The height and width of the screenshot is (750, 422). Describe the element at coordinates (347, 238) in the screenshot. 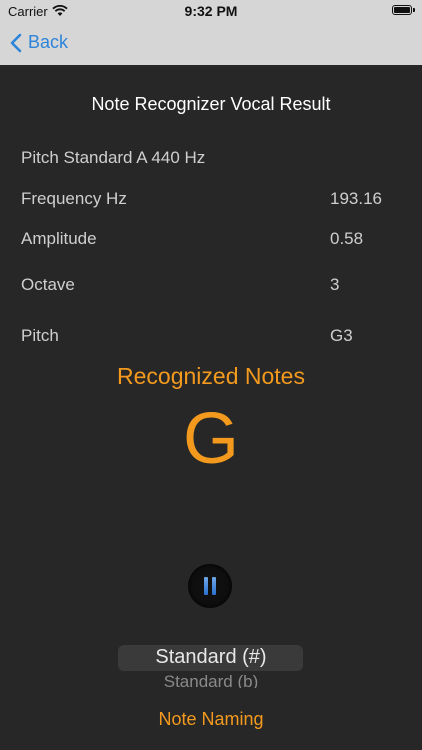

I see `amplitude-value: 0.58` at that location.